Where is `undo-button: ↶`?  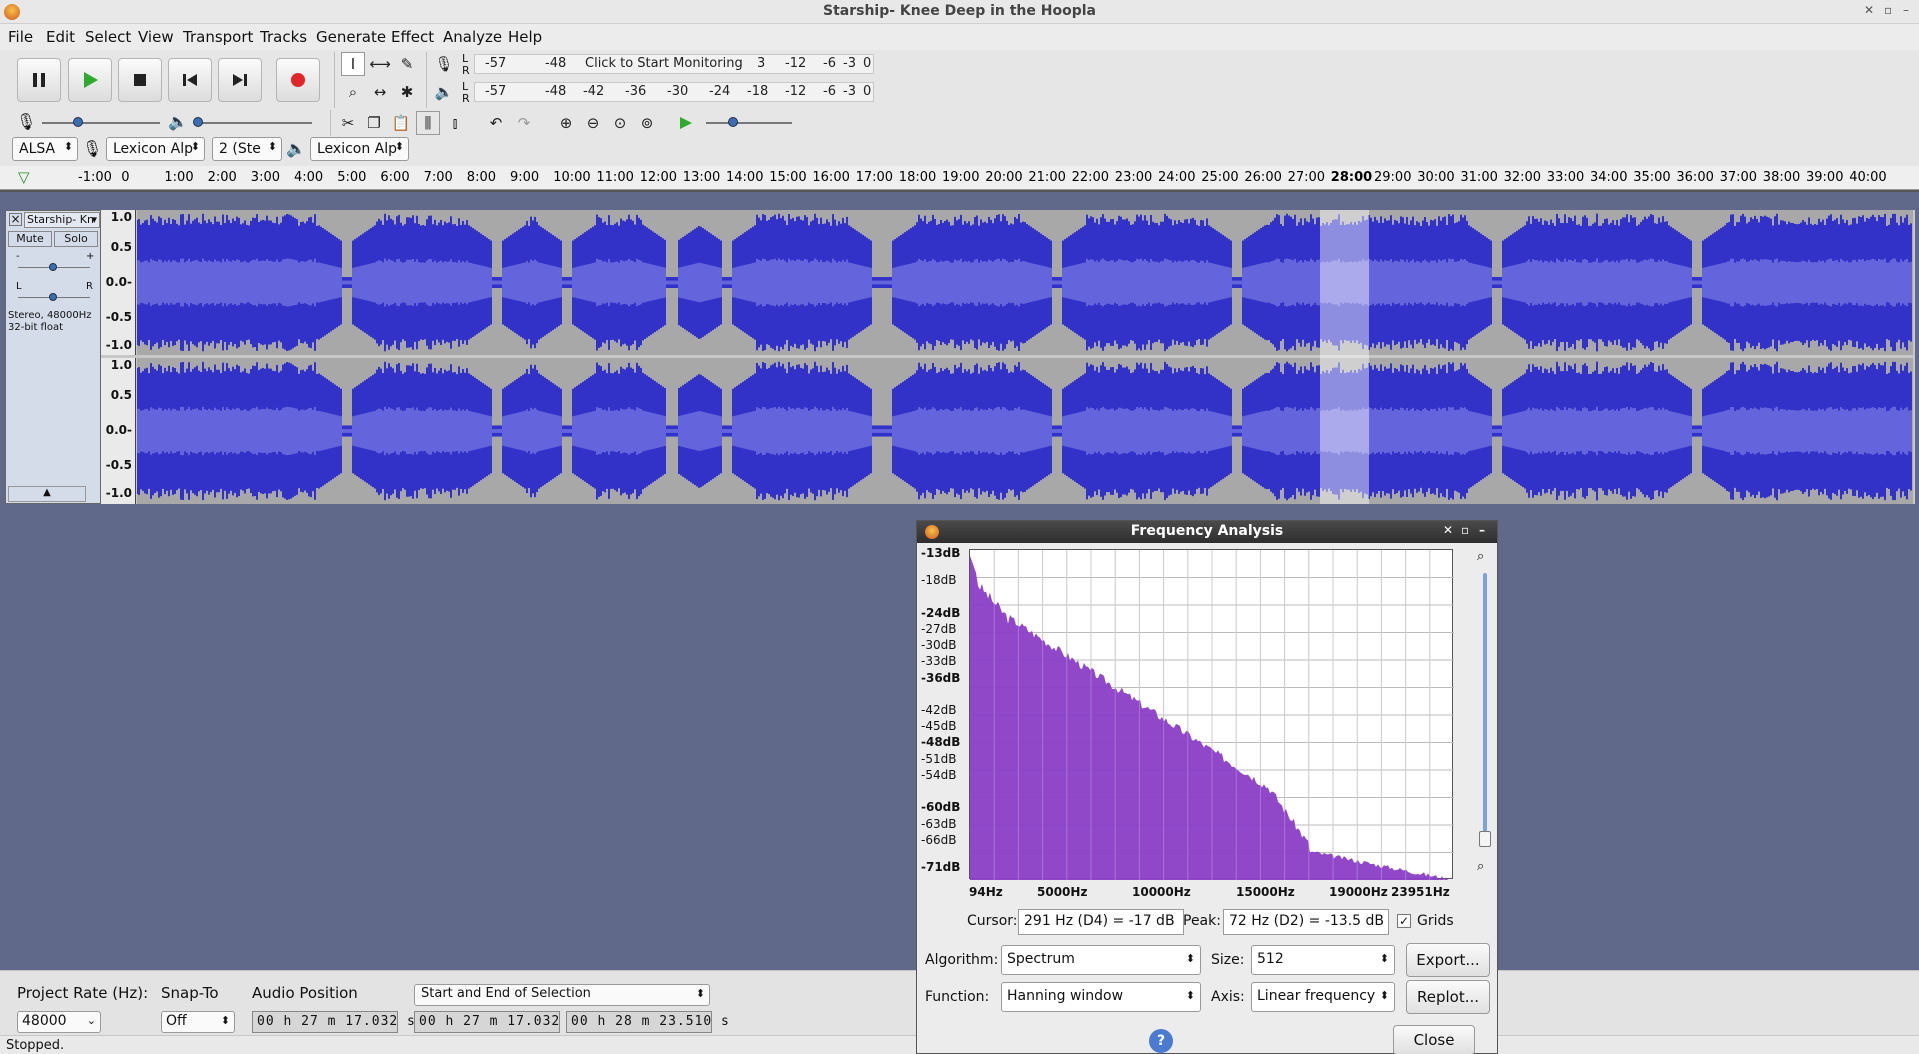 undo-button: ↶ is located at coordinates (496, 123).